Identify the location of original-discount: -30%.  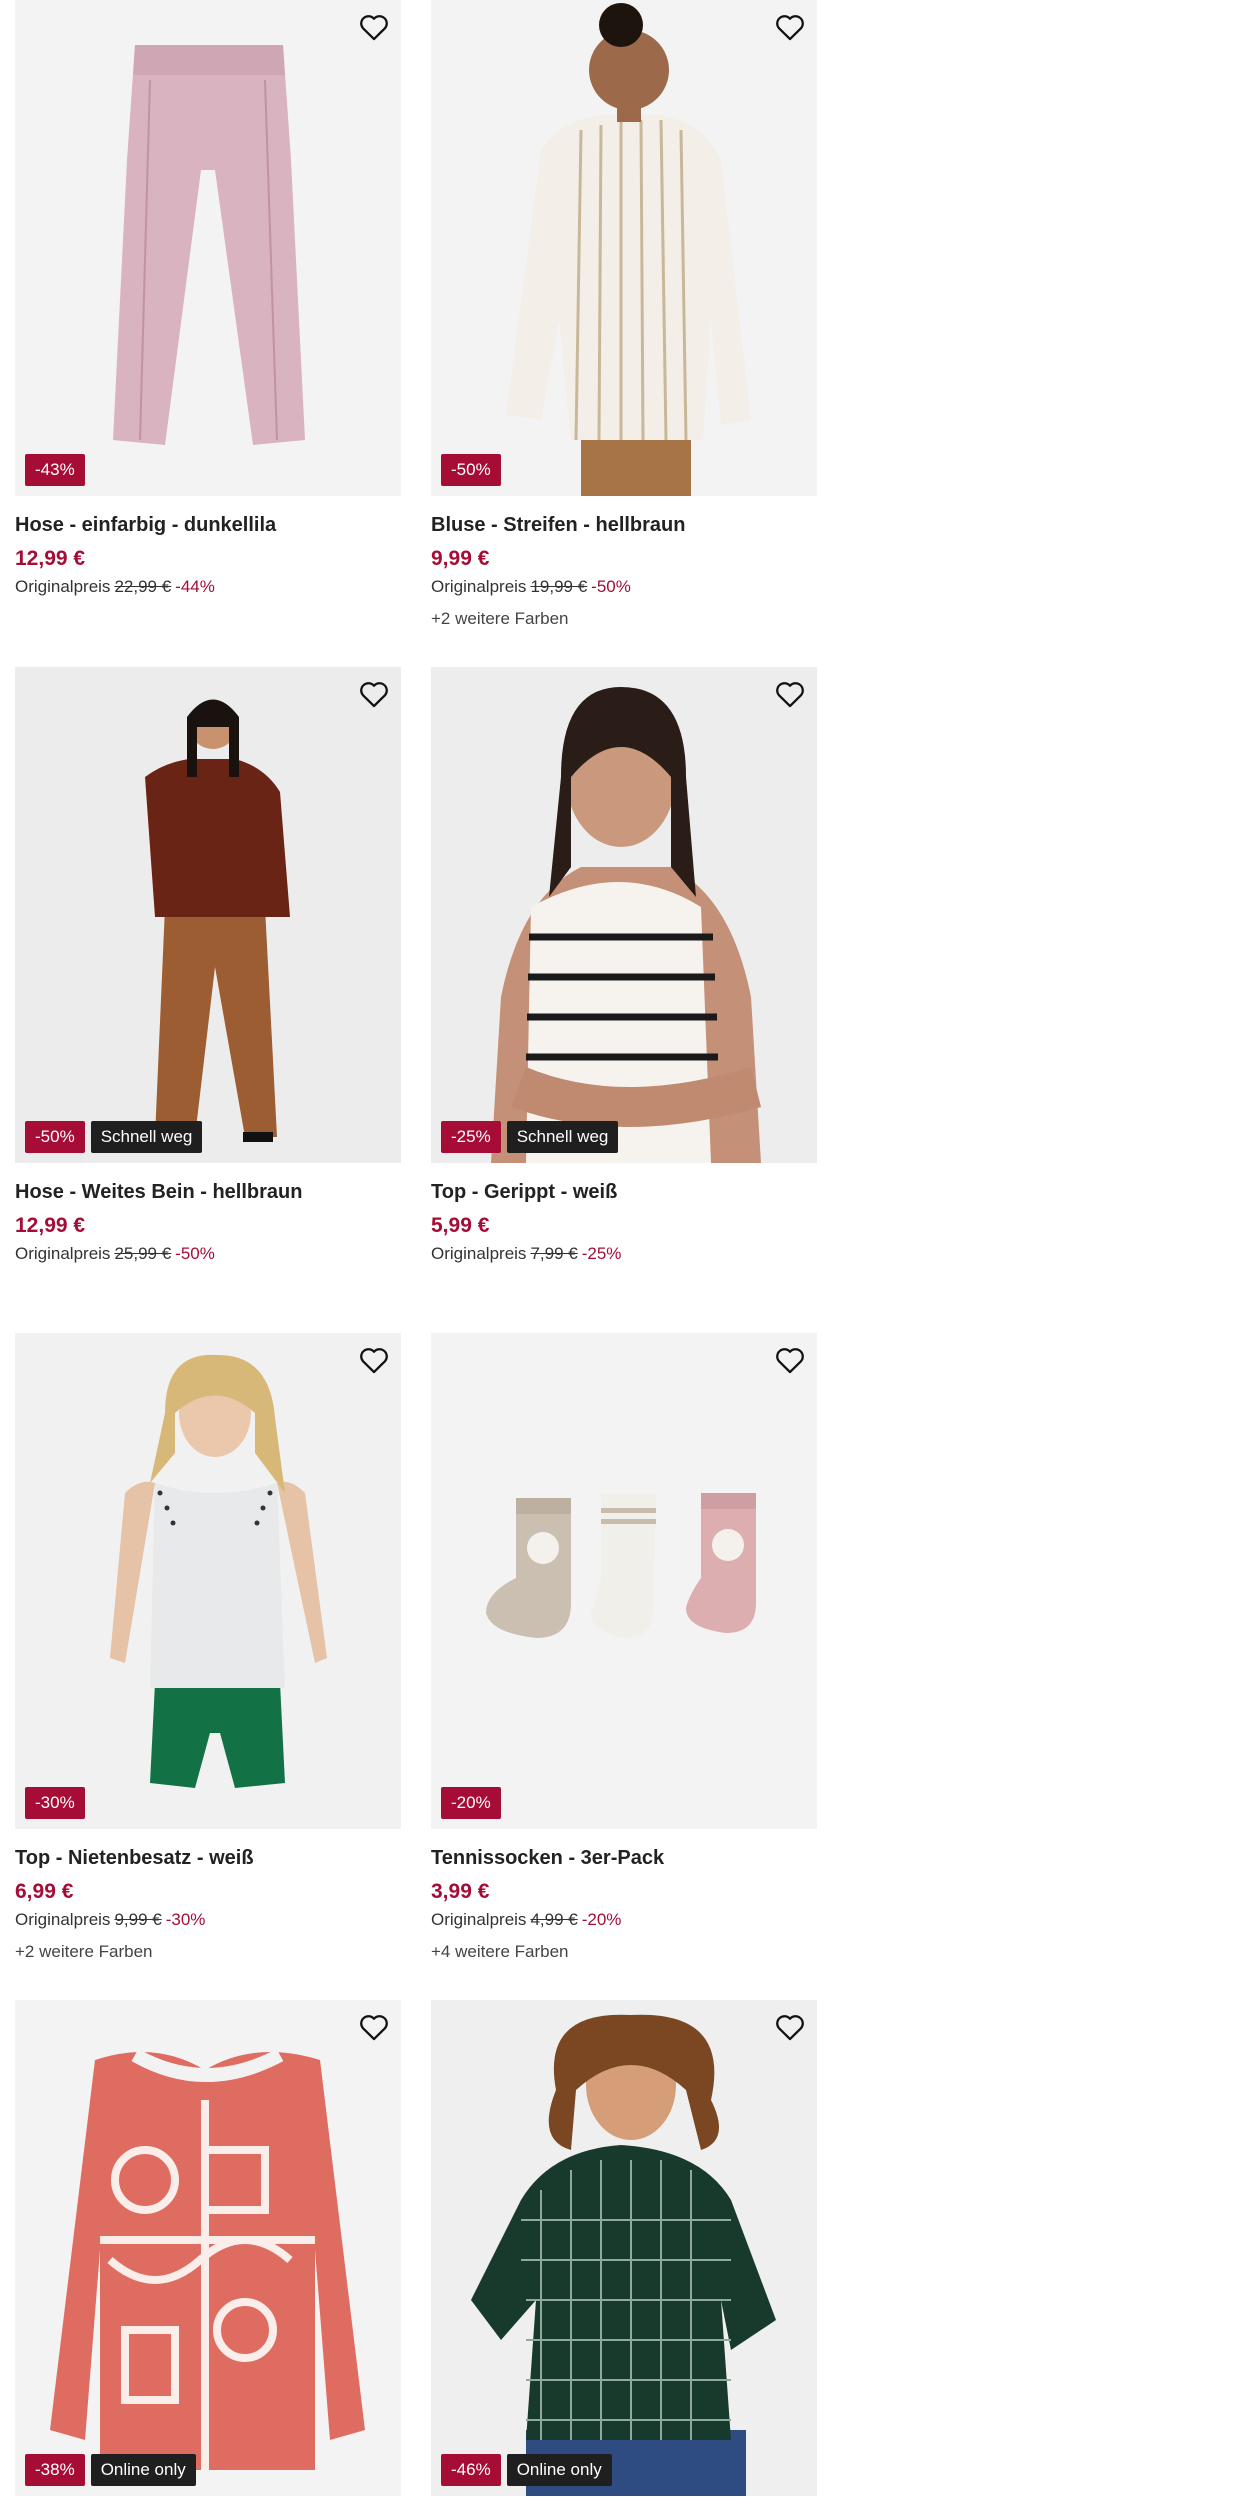
(185, 1919).